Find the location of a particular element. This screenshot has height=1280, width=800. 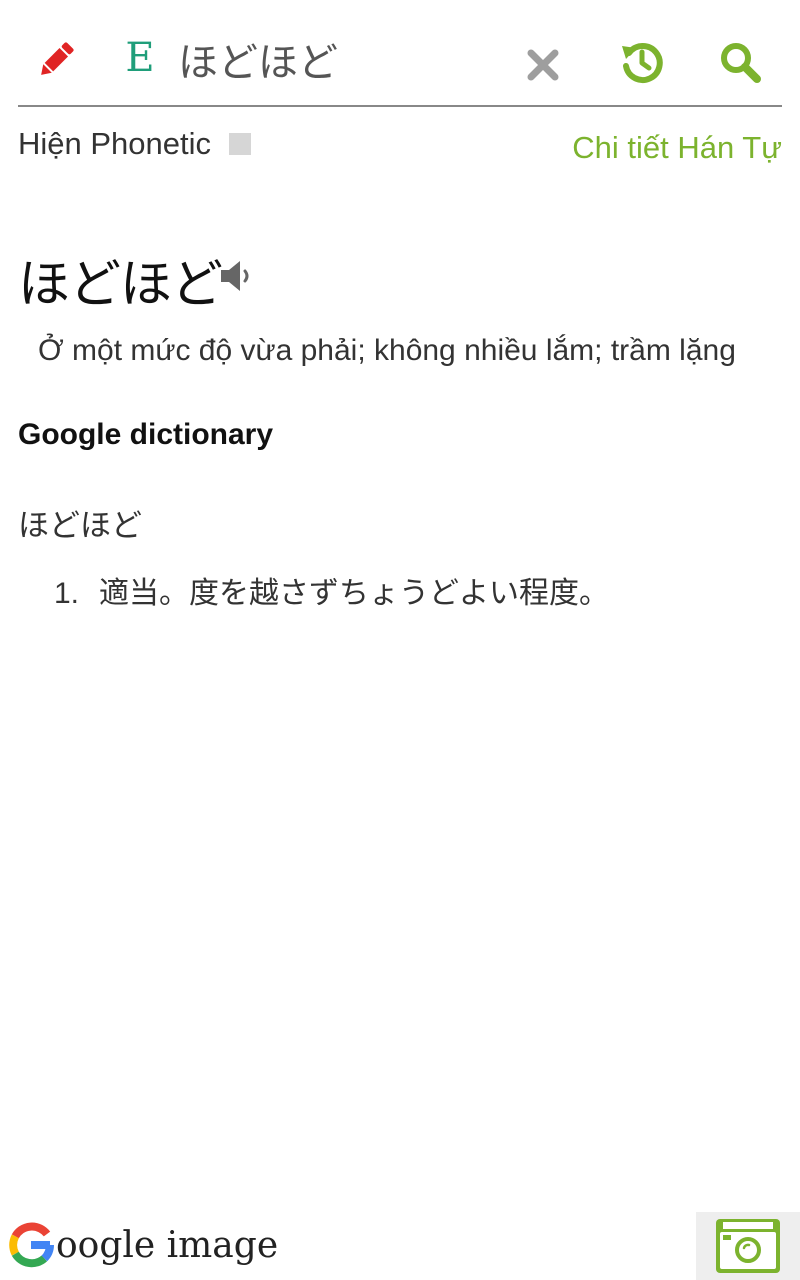

show-phonetic-toggle: Hiện Phonetic is located at coordinates (135, 144).